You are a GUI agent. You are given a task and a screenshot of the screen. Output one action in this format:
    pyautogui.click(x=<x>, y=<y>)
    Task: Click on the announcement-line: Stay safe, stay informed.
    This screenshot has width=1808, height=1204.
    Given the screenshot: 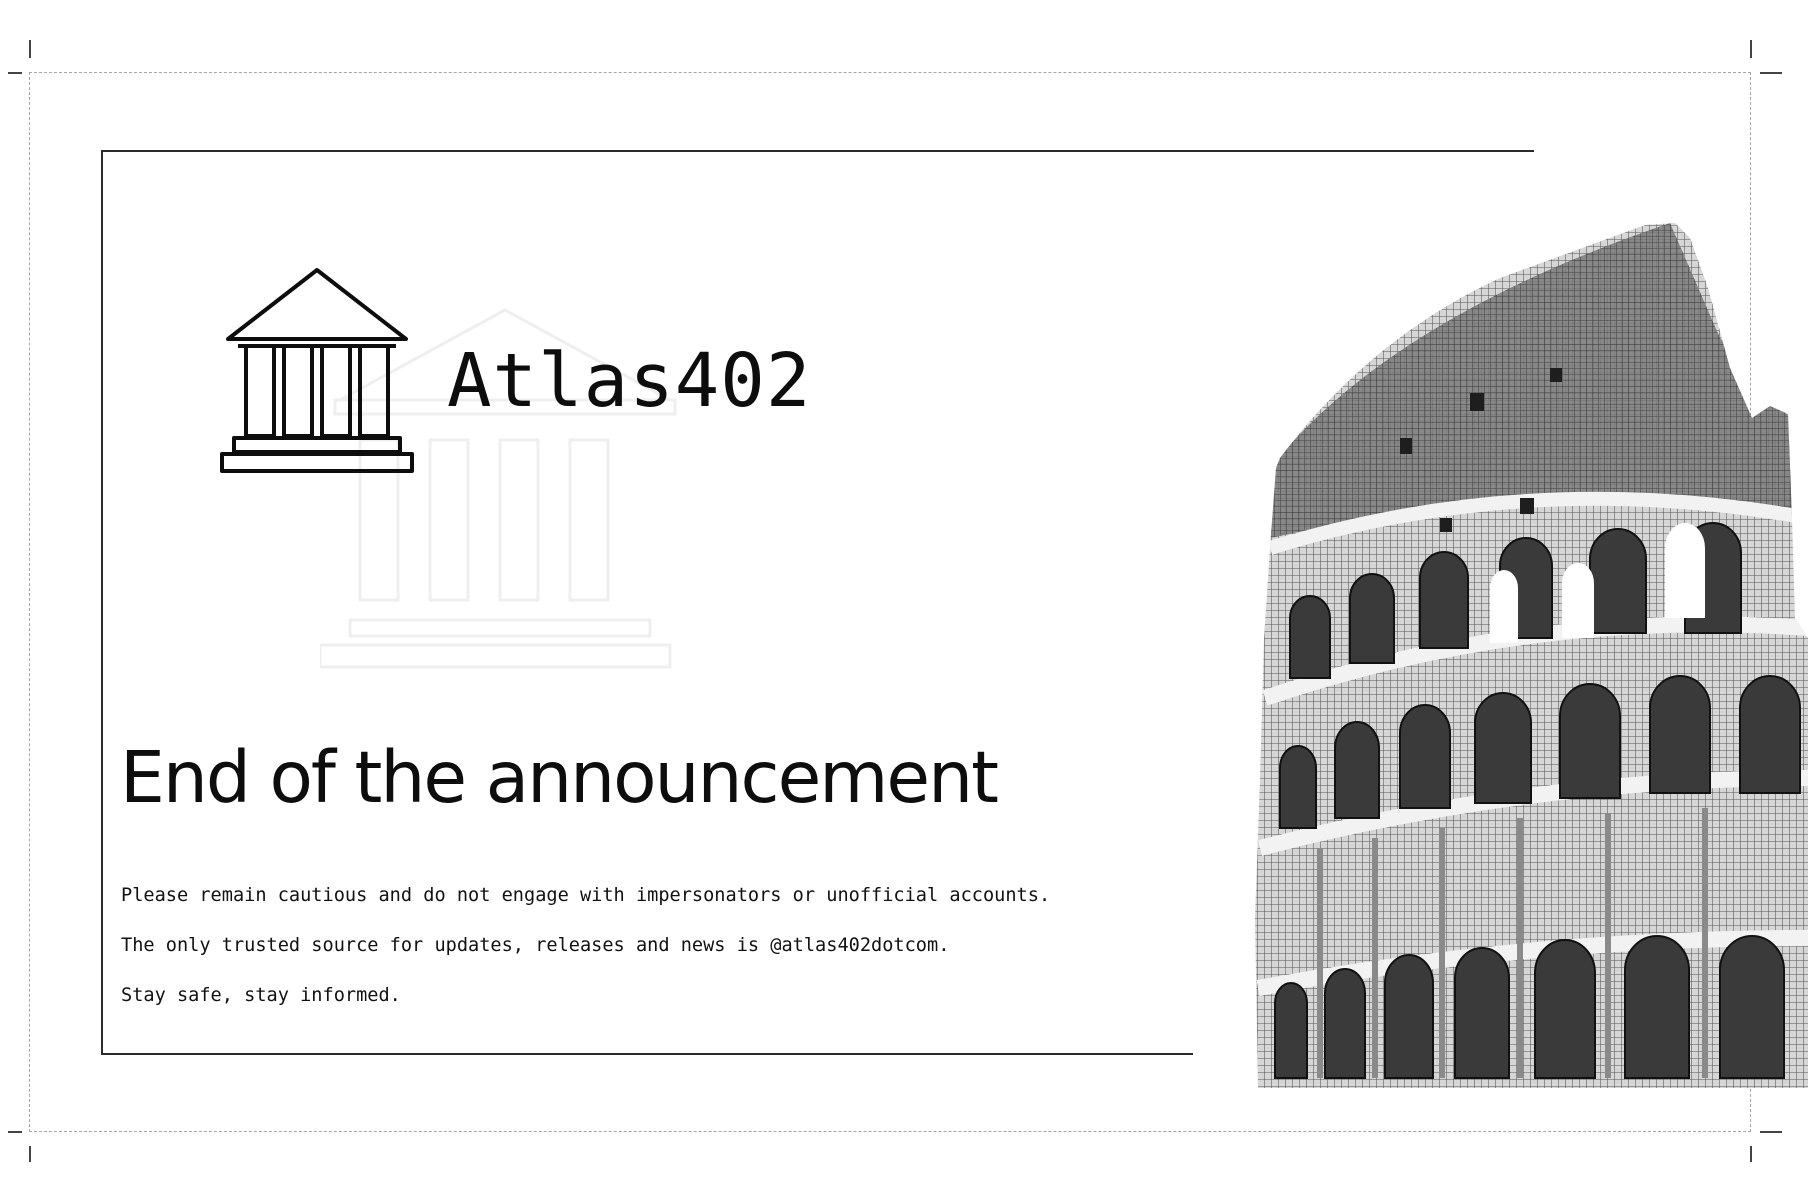 What is the action you would take?
    pyautogui.click(x=261, y=995)
    